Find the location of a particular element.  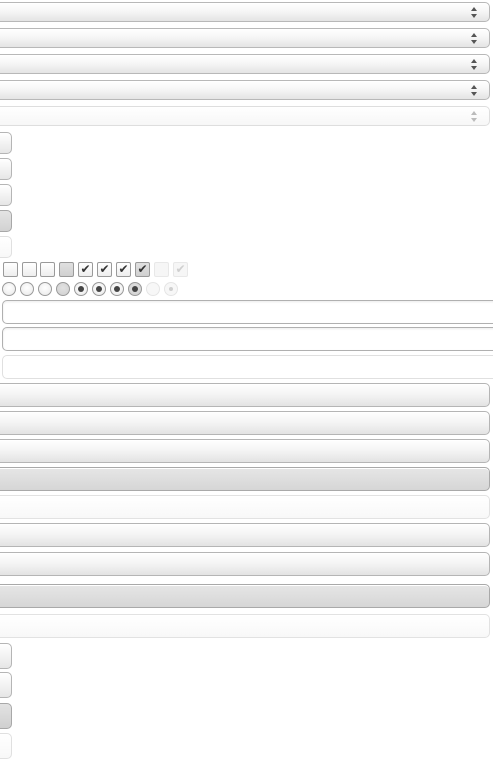

radio-selected-pressed is located at coordinates (135, 289).